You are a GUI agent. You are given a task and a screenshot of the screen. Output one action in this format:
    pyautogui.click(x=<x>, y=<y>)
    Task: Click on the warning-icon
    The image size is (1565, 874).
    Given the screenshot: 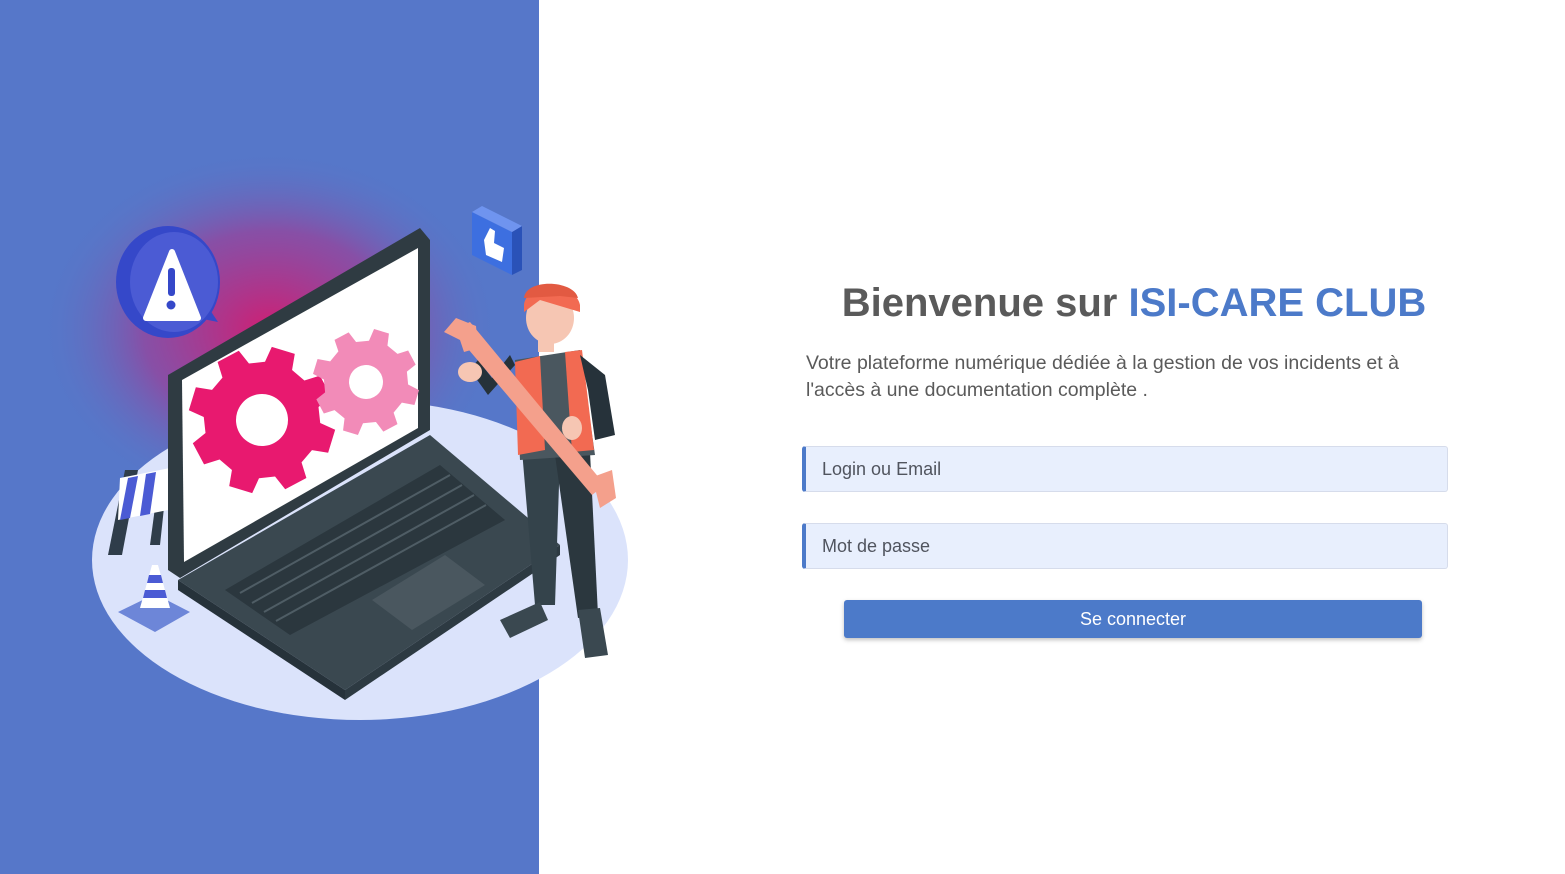 What is the action you would take?
    pyautogui.click(x=168, y=282)
    